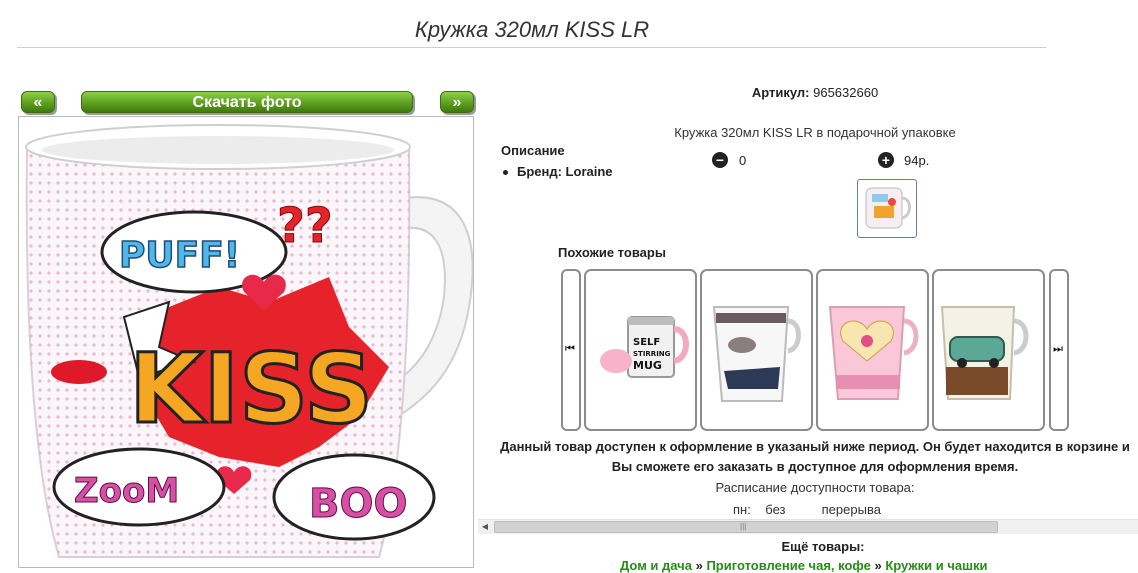 Image resolution: width=1138 pixels, height=573 pixels. Describe the element at coordinates (126, 491) in the screenshot. I see `zoom-text: ZooM` at that location.